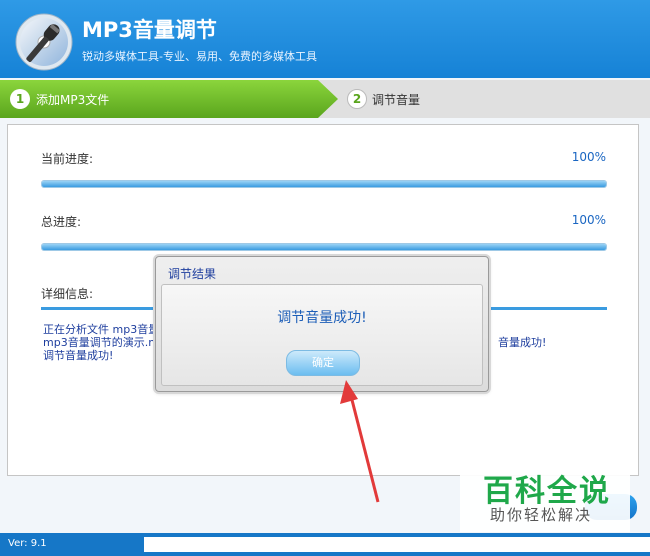  I want to click on step-label: 添加MP3文件, so click(73, 100).